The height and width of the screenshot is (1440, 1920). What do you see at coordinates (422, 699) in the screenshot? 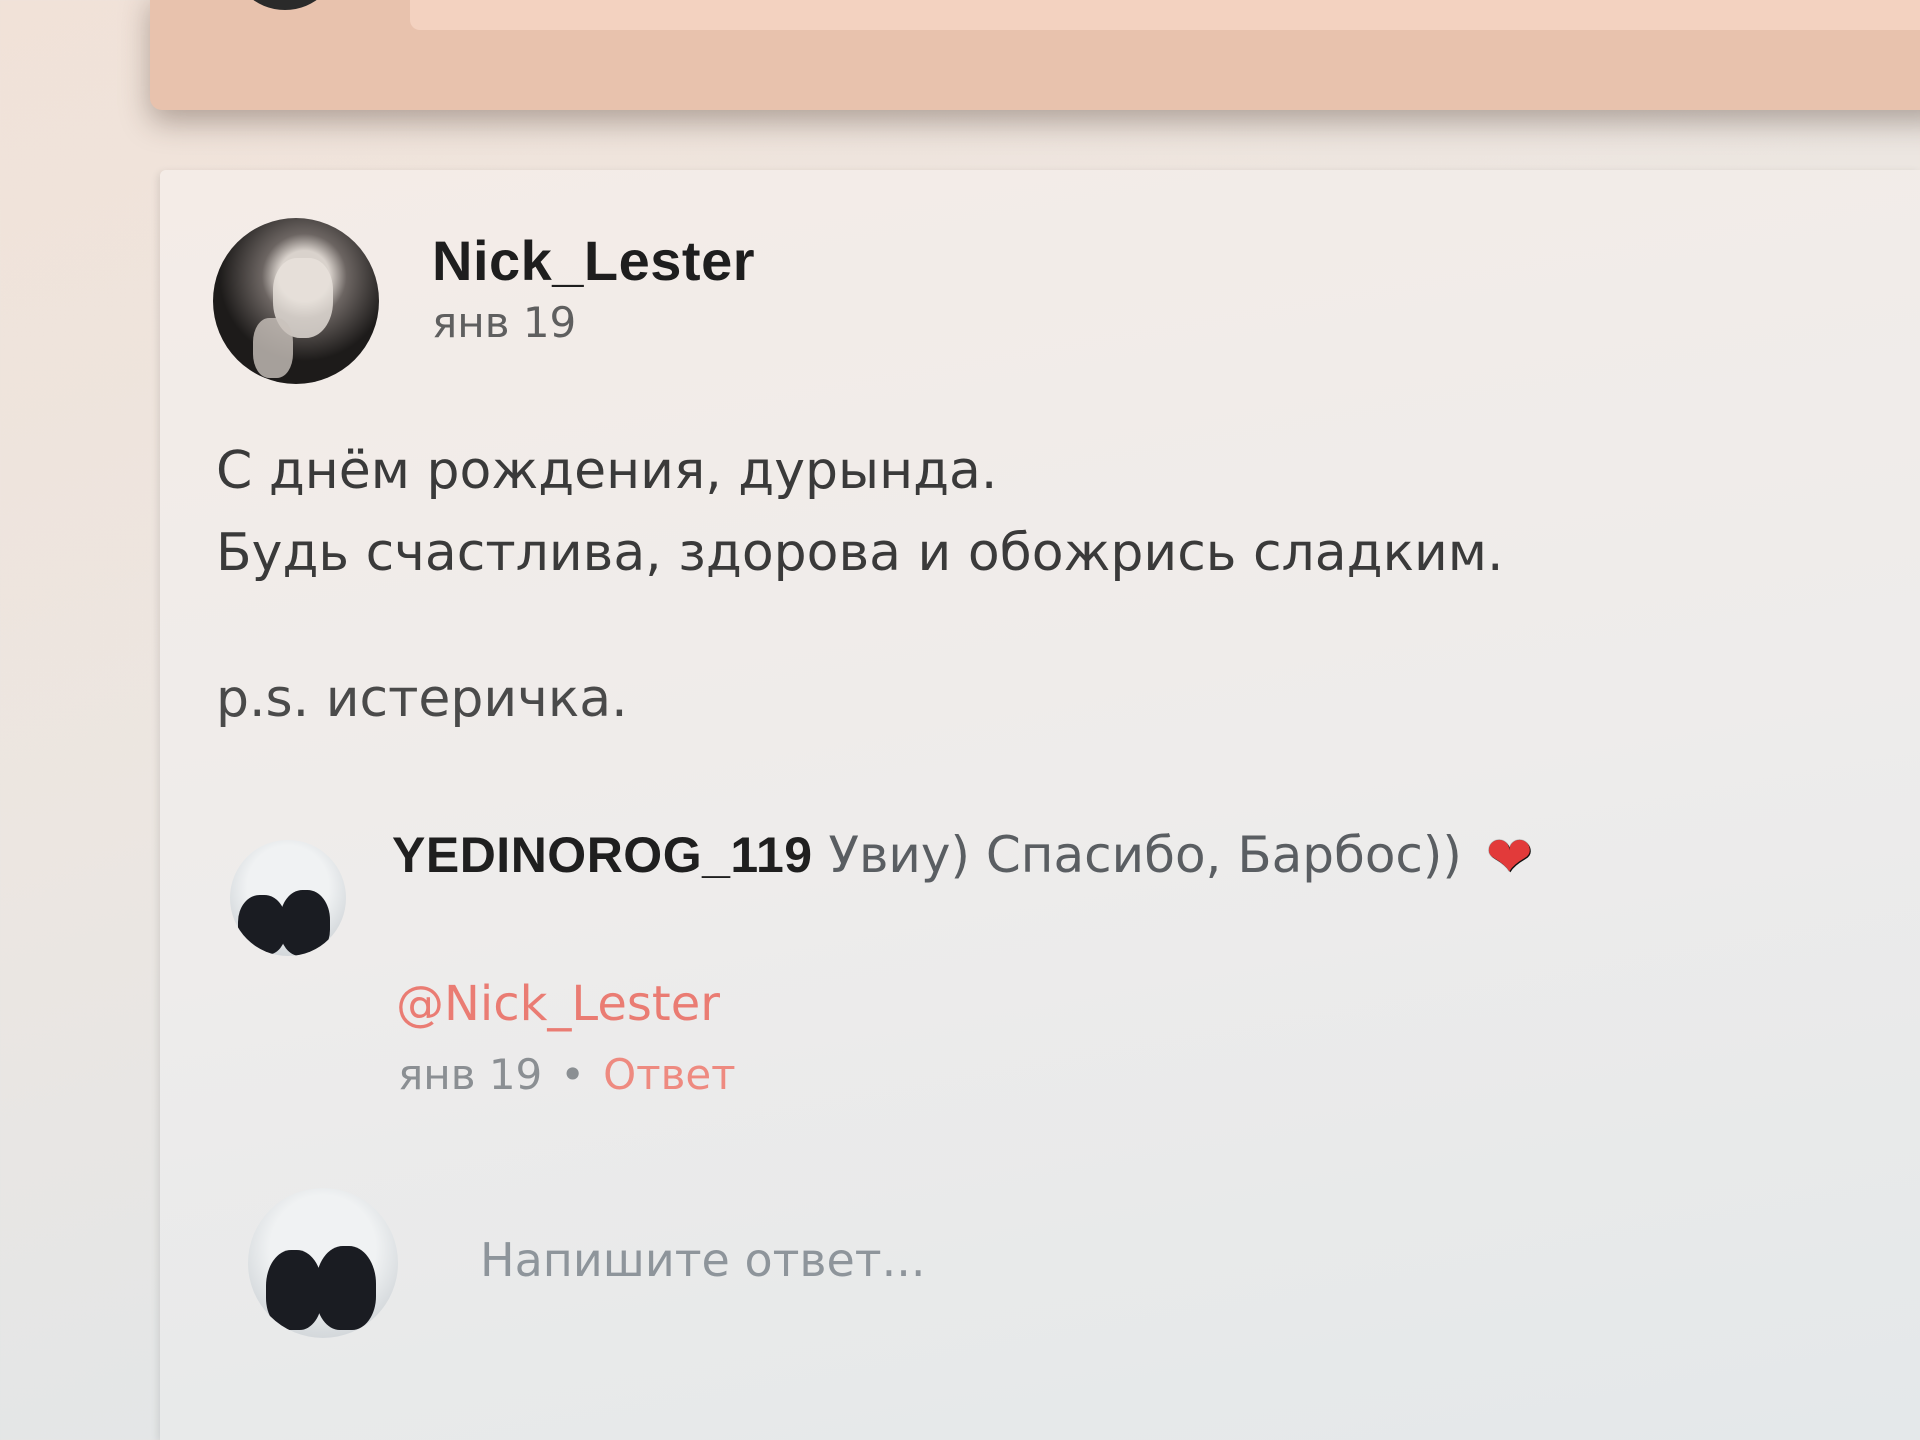
I see `post-ps: p.s. истеричка.` at bounding box center [422, 699].